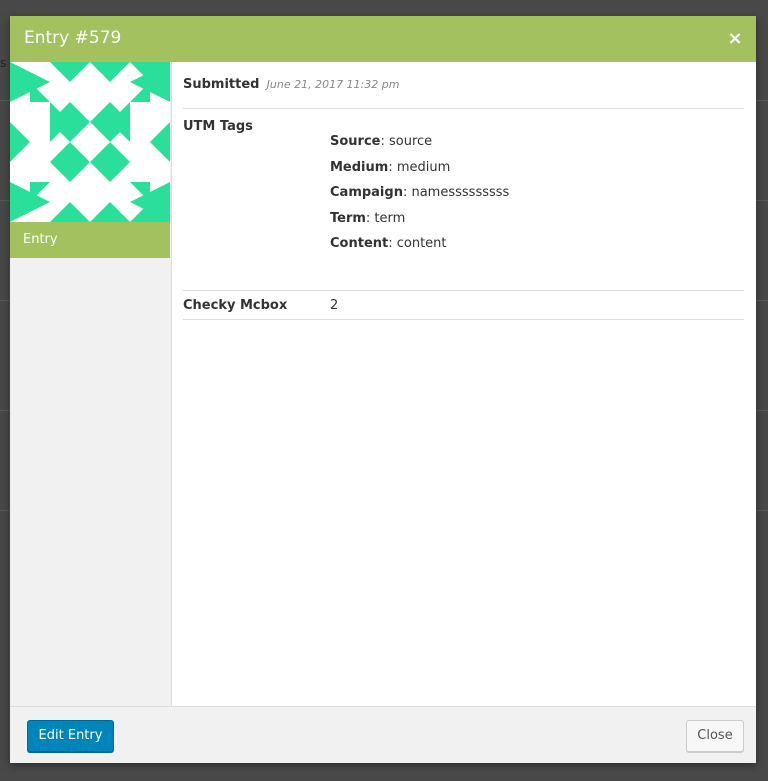 This screenshot has width=768, height=781. What do you see at coordinates (334, 305) in the screenshot?
I see `field-value: 2` at bounding box center [334, 305].